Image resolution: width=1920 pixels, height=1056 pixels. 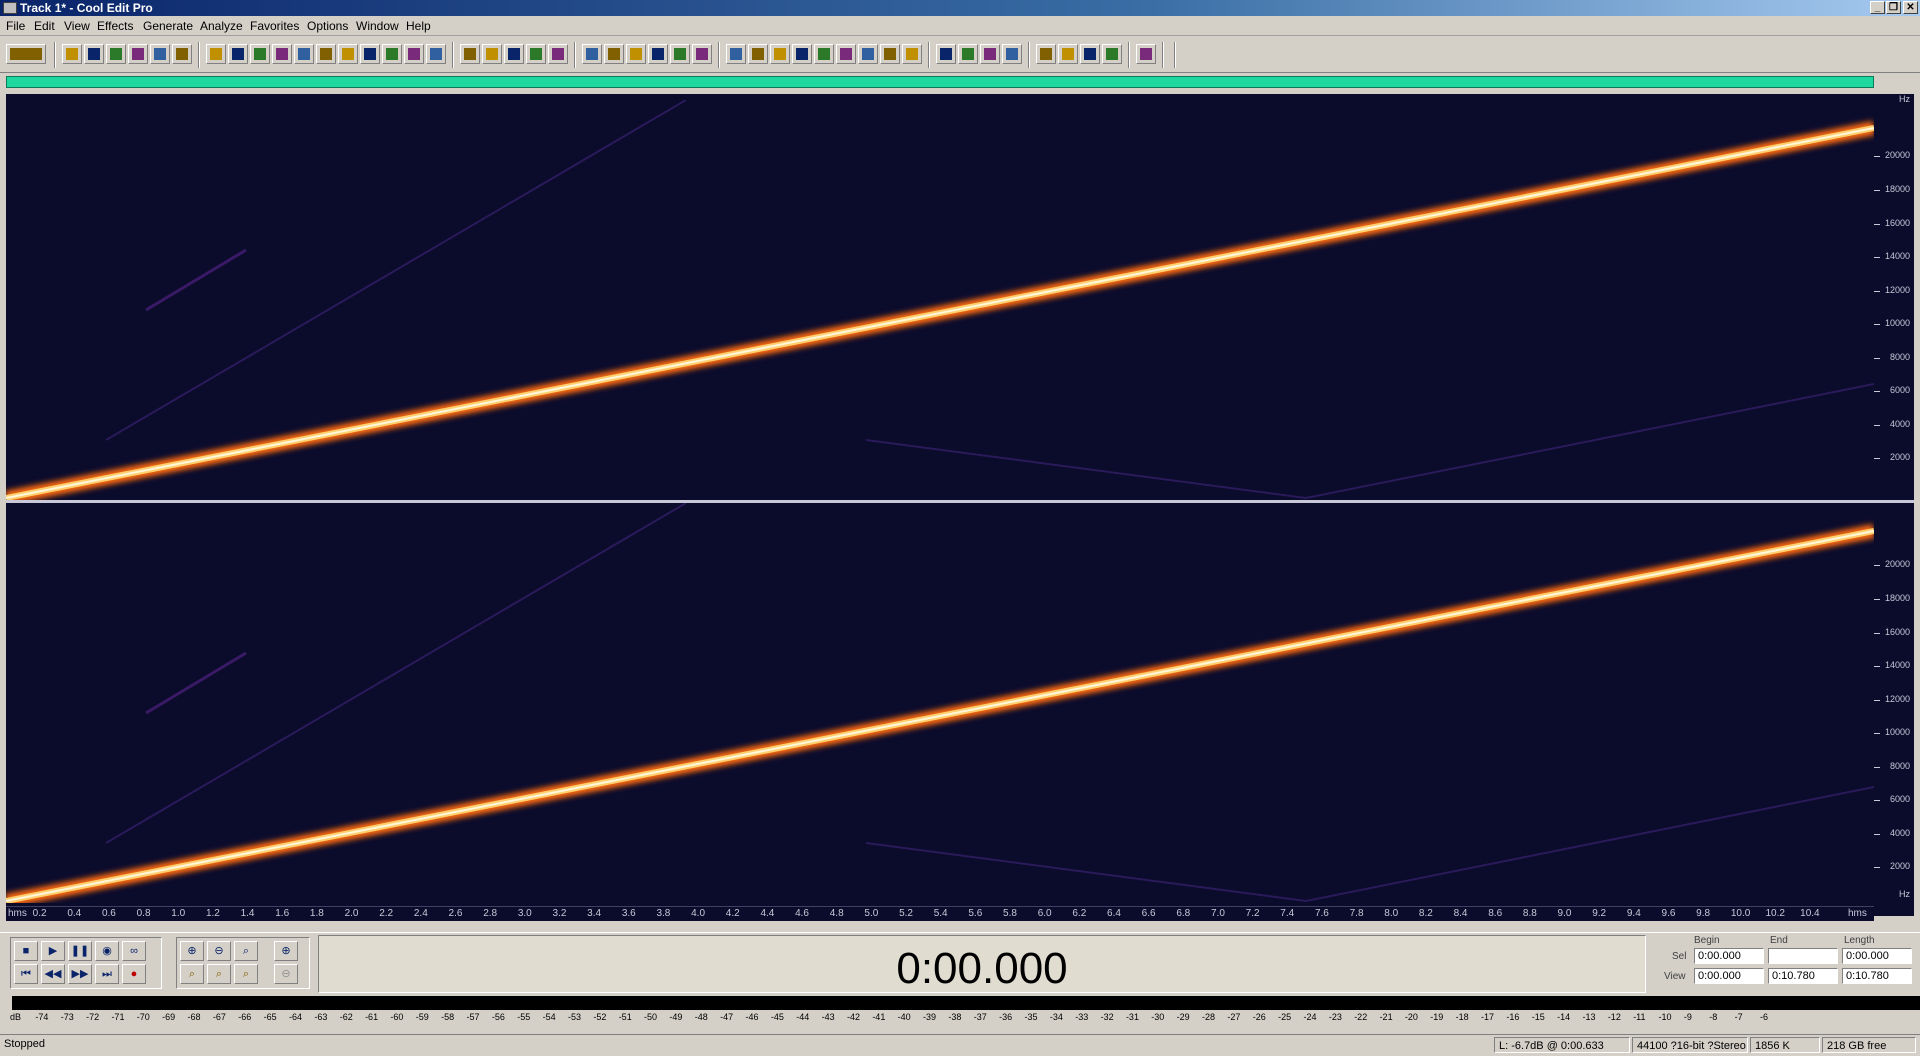 I want to click on new-file-icon, so click(x=72, y=54).